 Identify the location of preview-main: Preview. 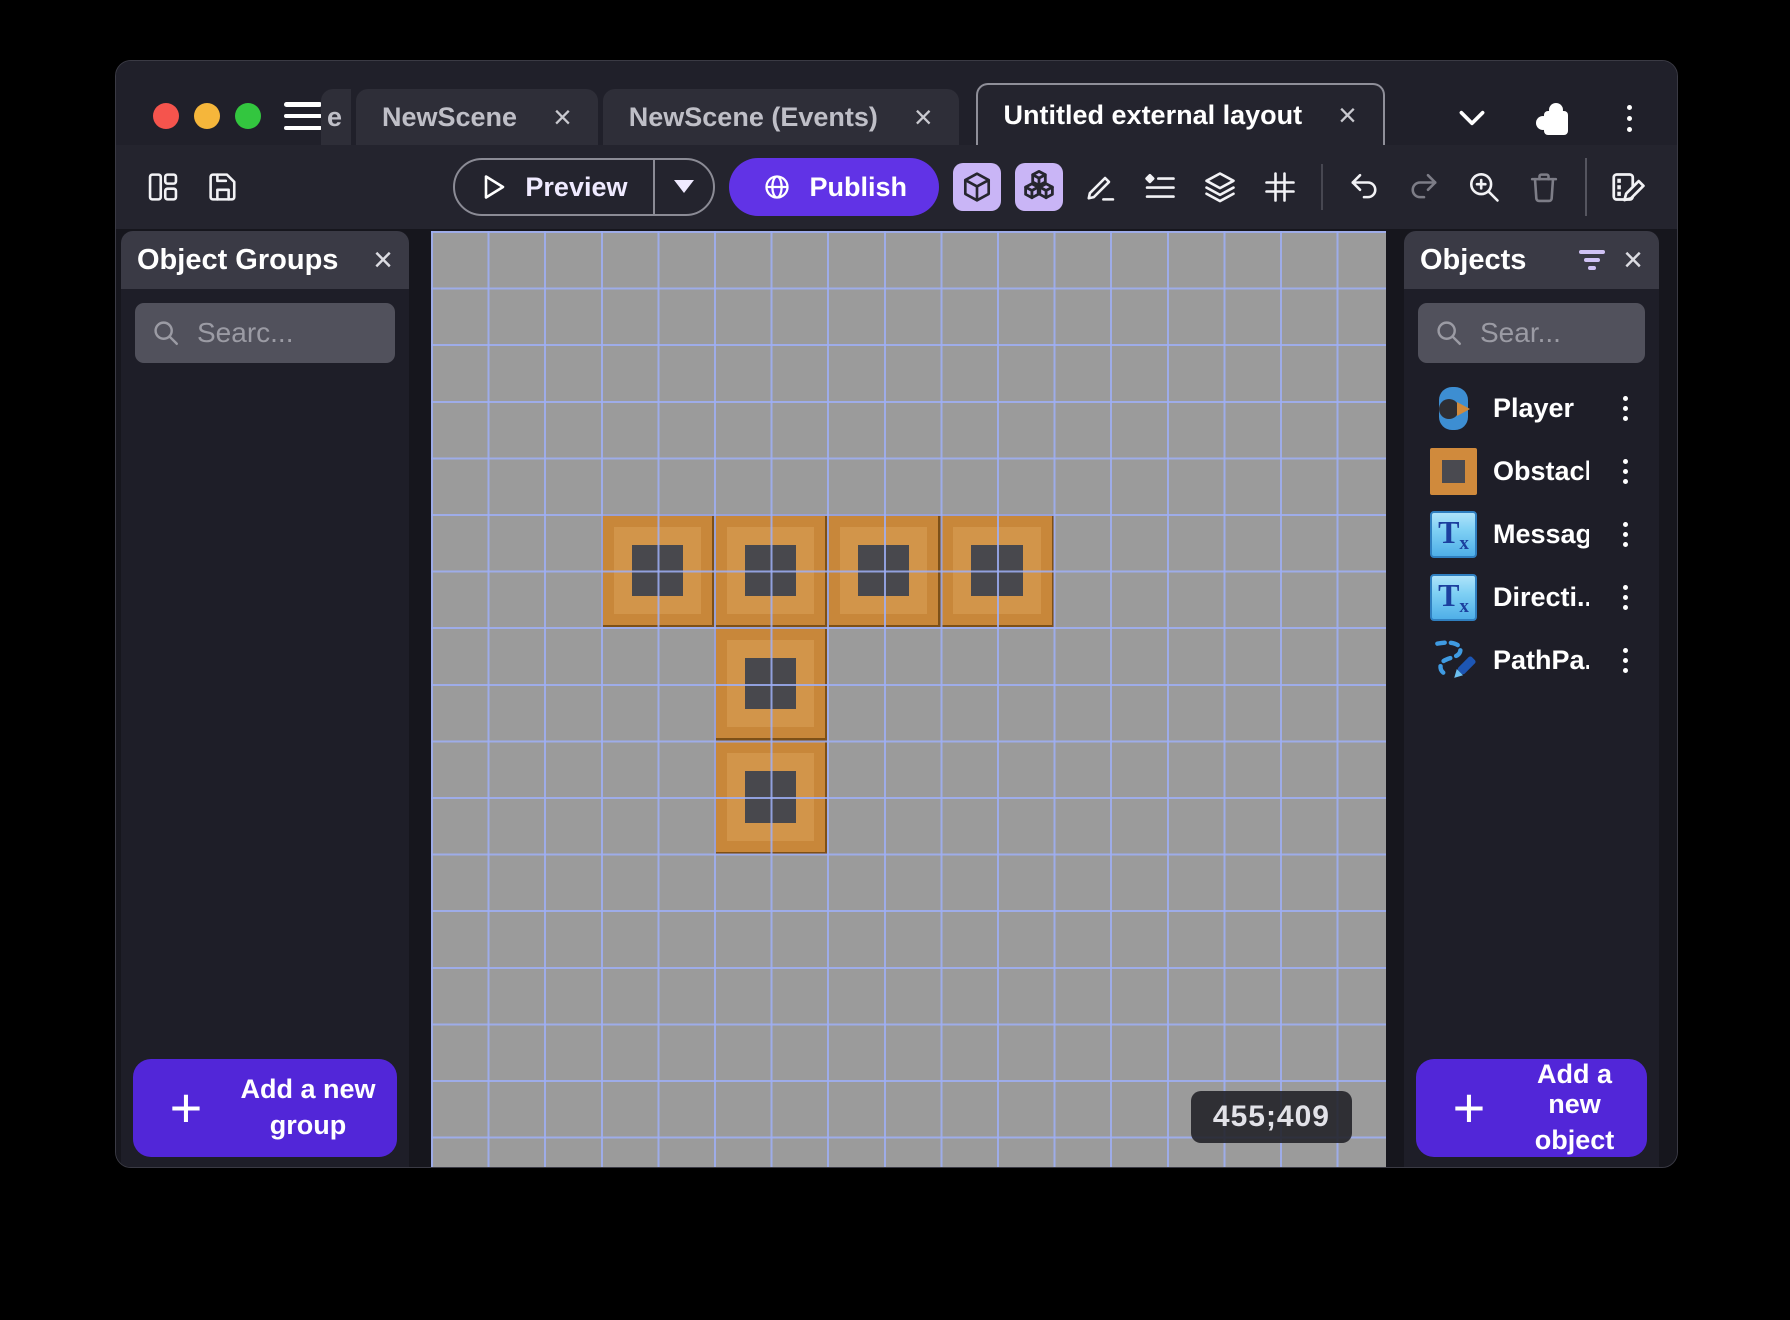
(554, 187).